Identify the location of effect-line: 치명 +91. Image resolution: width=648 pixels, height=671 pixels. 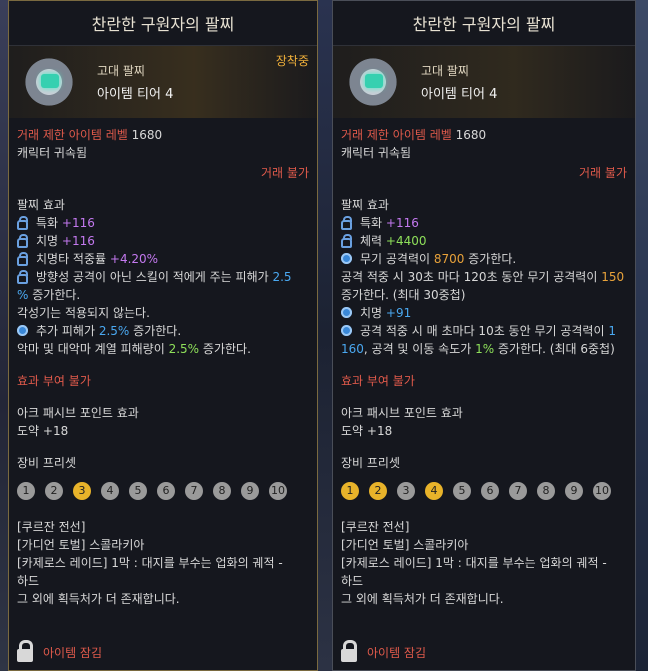
(484, 313).